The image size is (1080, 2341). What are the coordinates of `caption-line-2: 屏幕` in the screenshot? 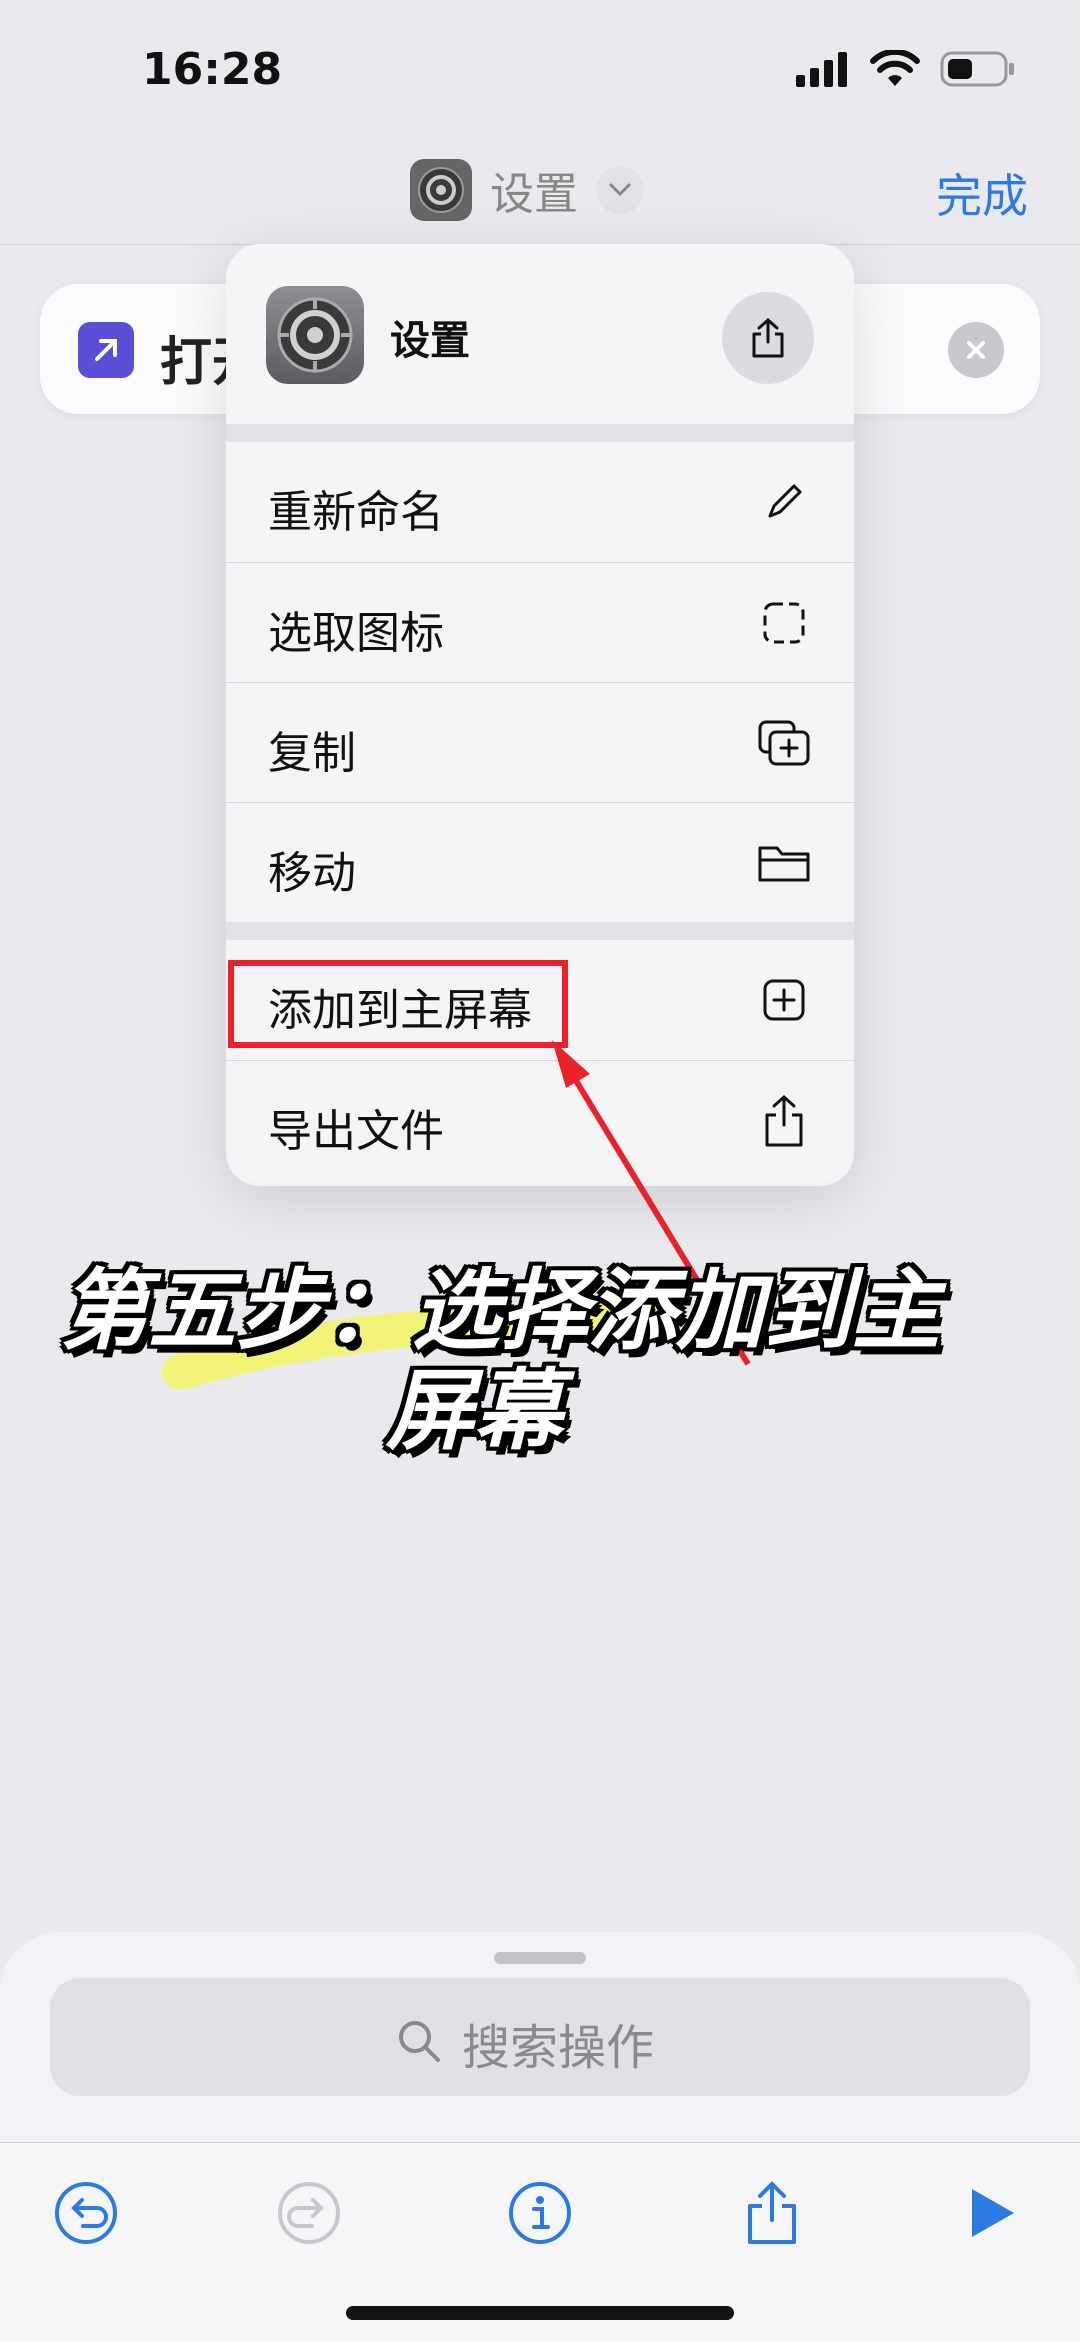 It's located at (474, 1410).